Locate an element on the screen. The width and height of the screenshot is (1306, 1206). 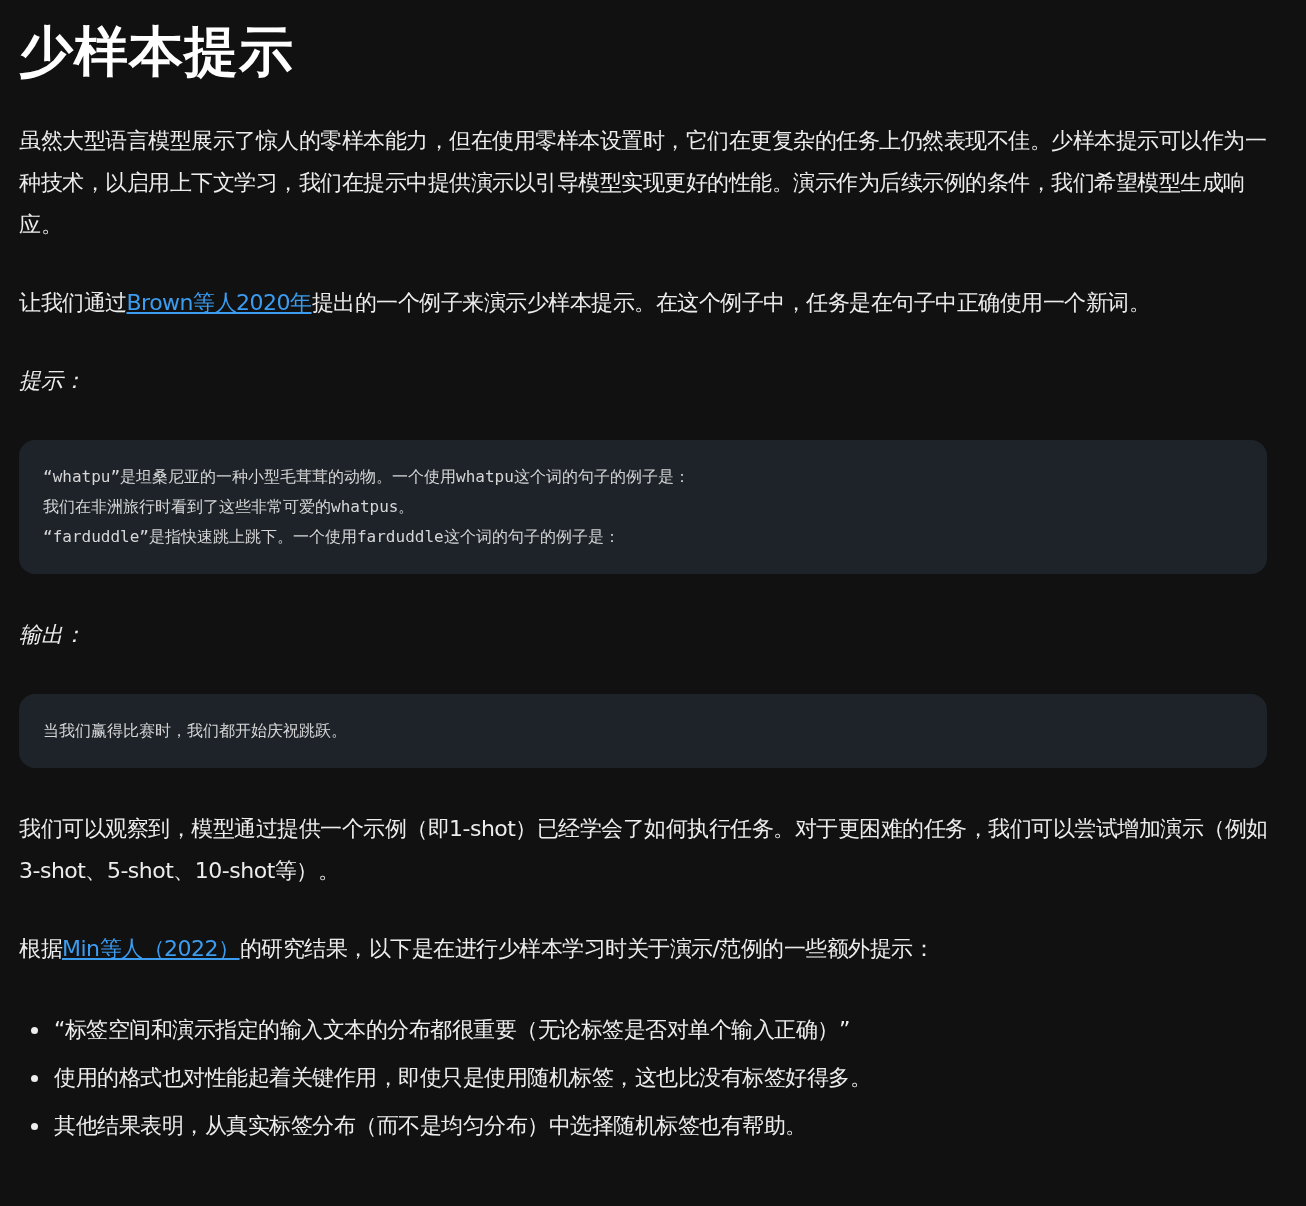
page-title: 少样本提示 is located at coordinates (157, 52).